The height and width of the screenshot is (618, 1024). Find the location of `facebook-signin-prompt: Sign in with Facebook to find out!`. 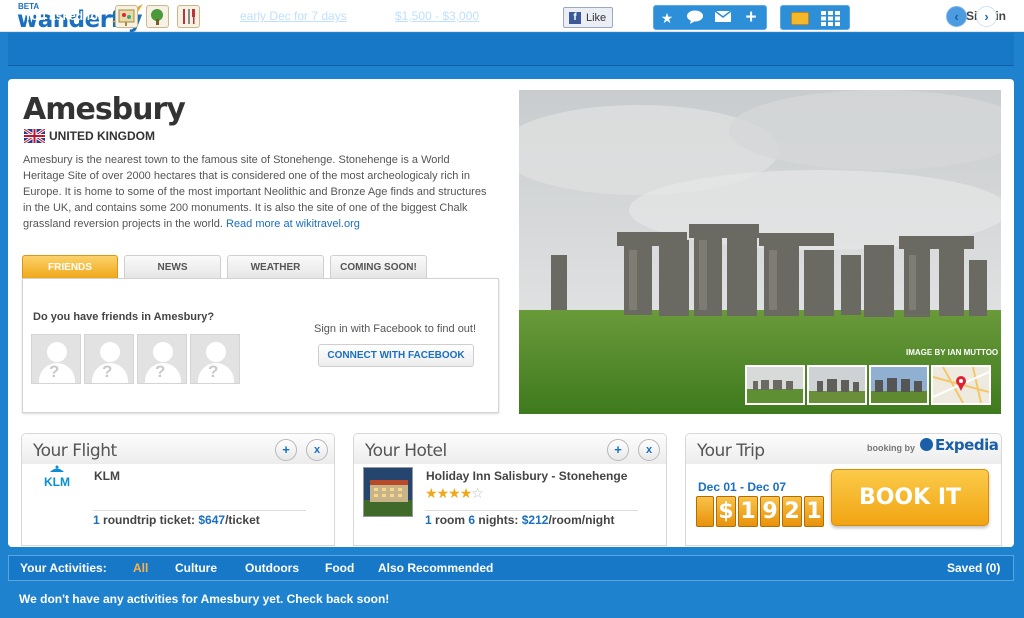

facebook-signin-prompt: Sign in with Facebook to find out! is located at coordinates (395, 329).